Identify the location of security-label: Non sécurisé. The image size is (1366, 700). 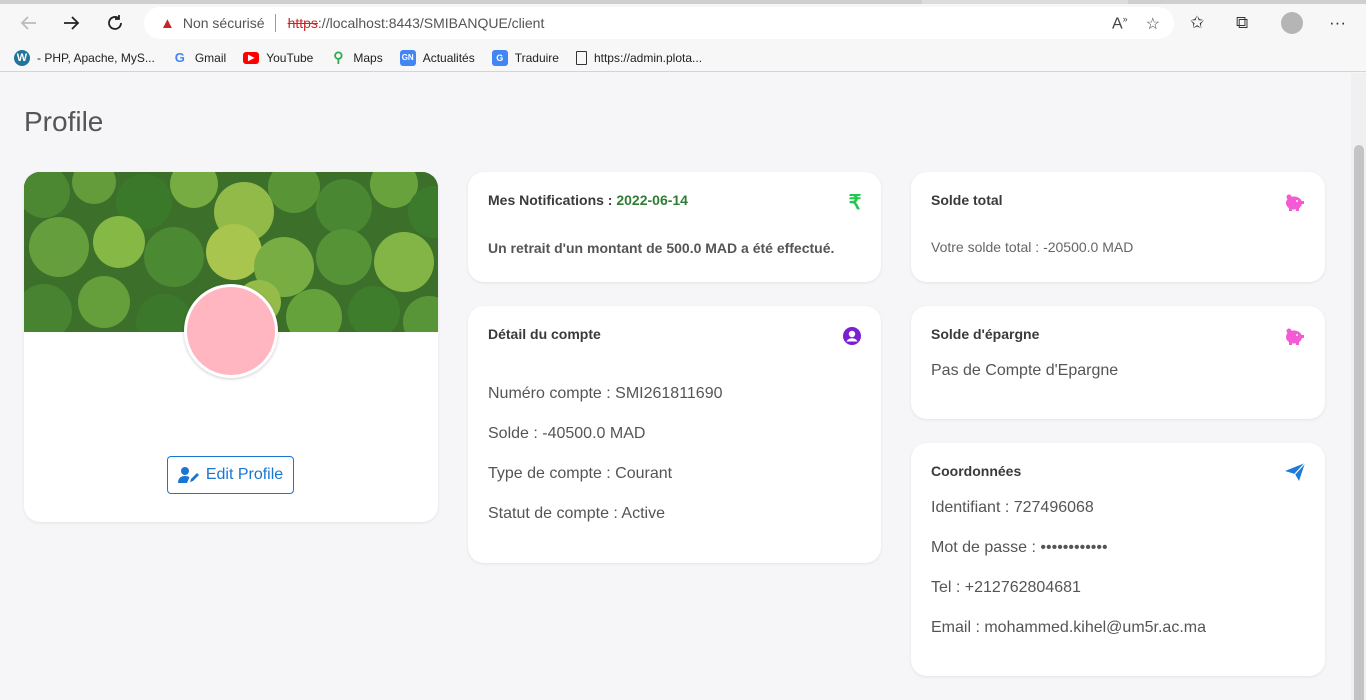
(223, 23).